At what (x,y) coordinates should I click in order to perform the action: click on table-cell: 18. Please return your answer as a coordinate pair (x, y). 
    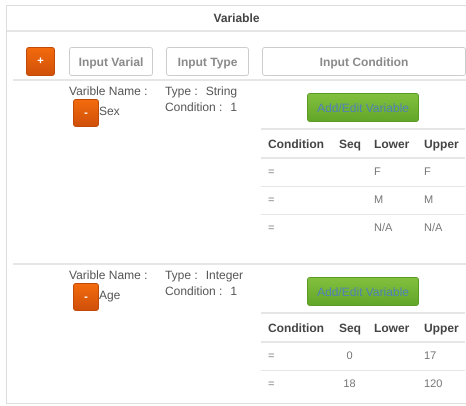
    Looking at the image, I should click on (349, 384).